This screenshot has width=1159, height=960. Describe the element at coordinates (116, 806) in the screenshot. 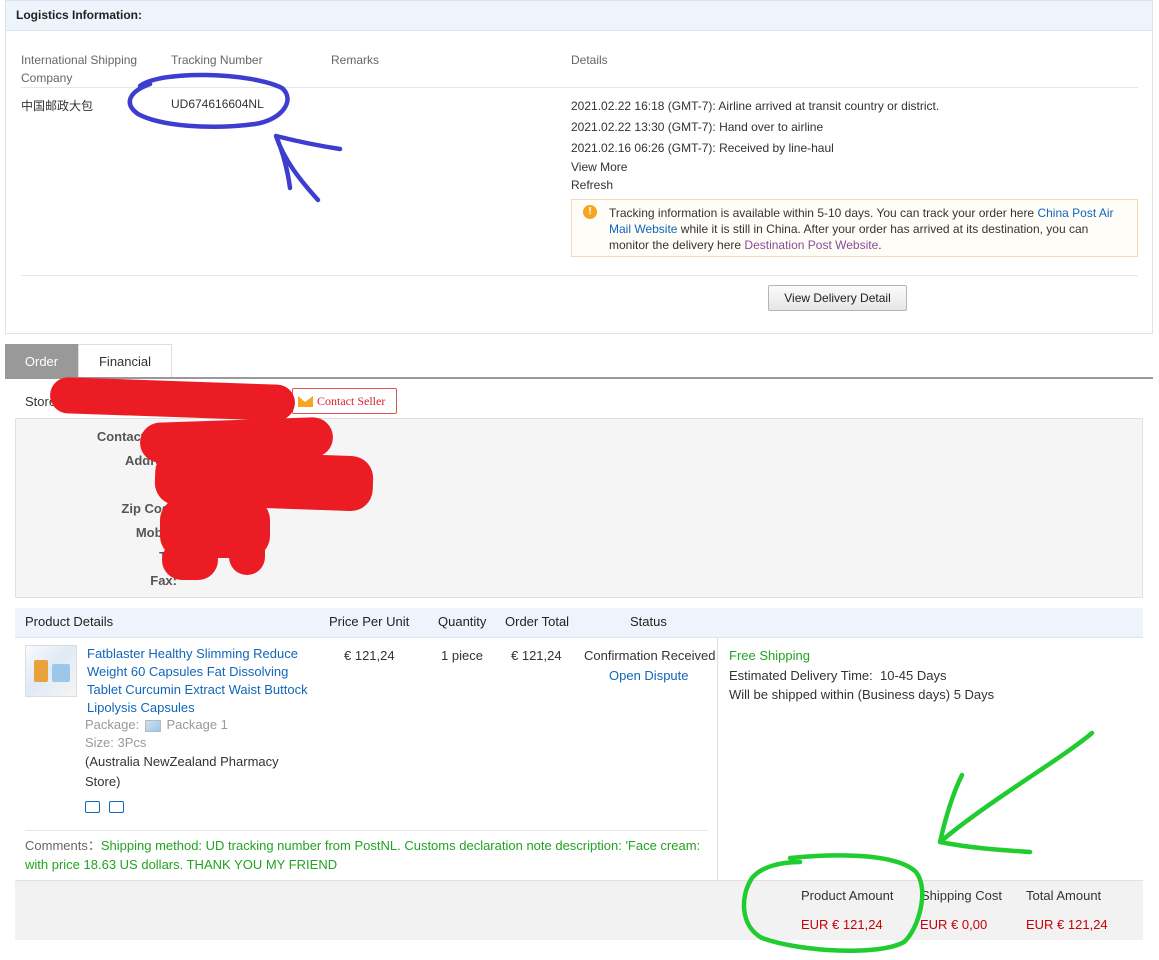

I see `card-icon` at that location.